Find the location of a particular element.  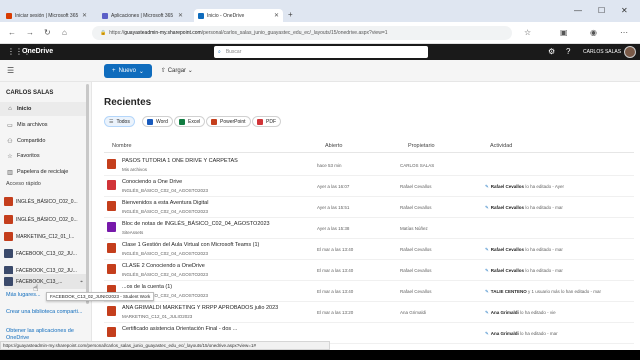

nav-scrollbar is located at coordinates (87, 194).